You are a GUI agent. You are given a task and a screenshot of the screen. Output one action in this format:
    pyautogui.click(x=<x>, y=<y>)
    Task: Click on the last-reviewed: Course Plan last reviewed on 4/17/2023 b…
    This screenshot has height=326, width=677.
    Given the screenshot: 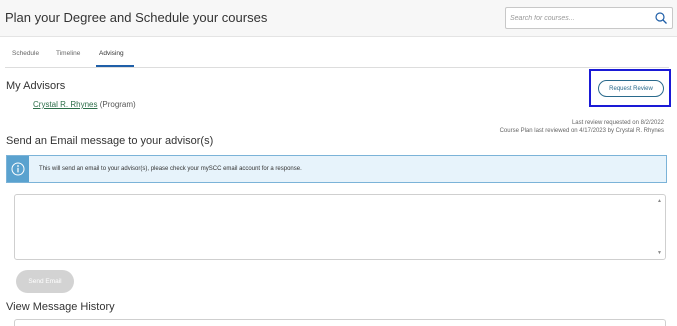 What is the action you would take?
    pyautogui.click(x=581, y=131)
    